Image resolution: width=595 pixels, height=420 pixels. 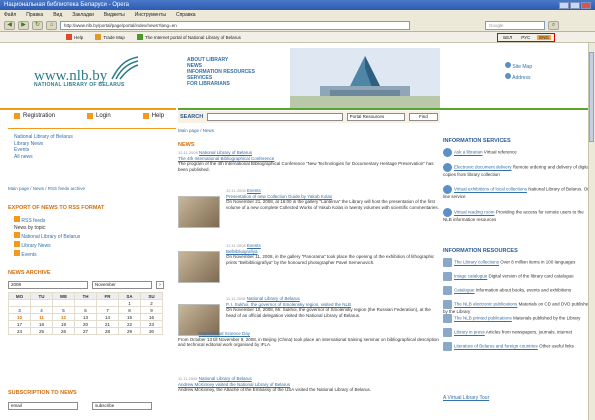 What do you see at coordinates (51, 25) in the screenshot?
I see `home-icon: ⌂` at bounding box center [51, 25].